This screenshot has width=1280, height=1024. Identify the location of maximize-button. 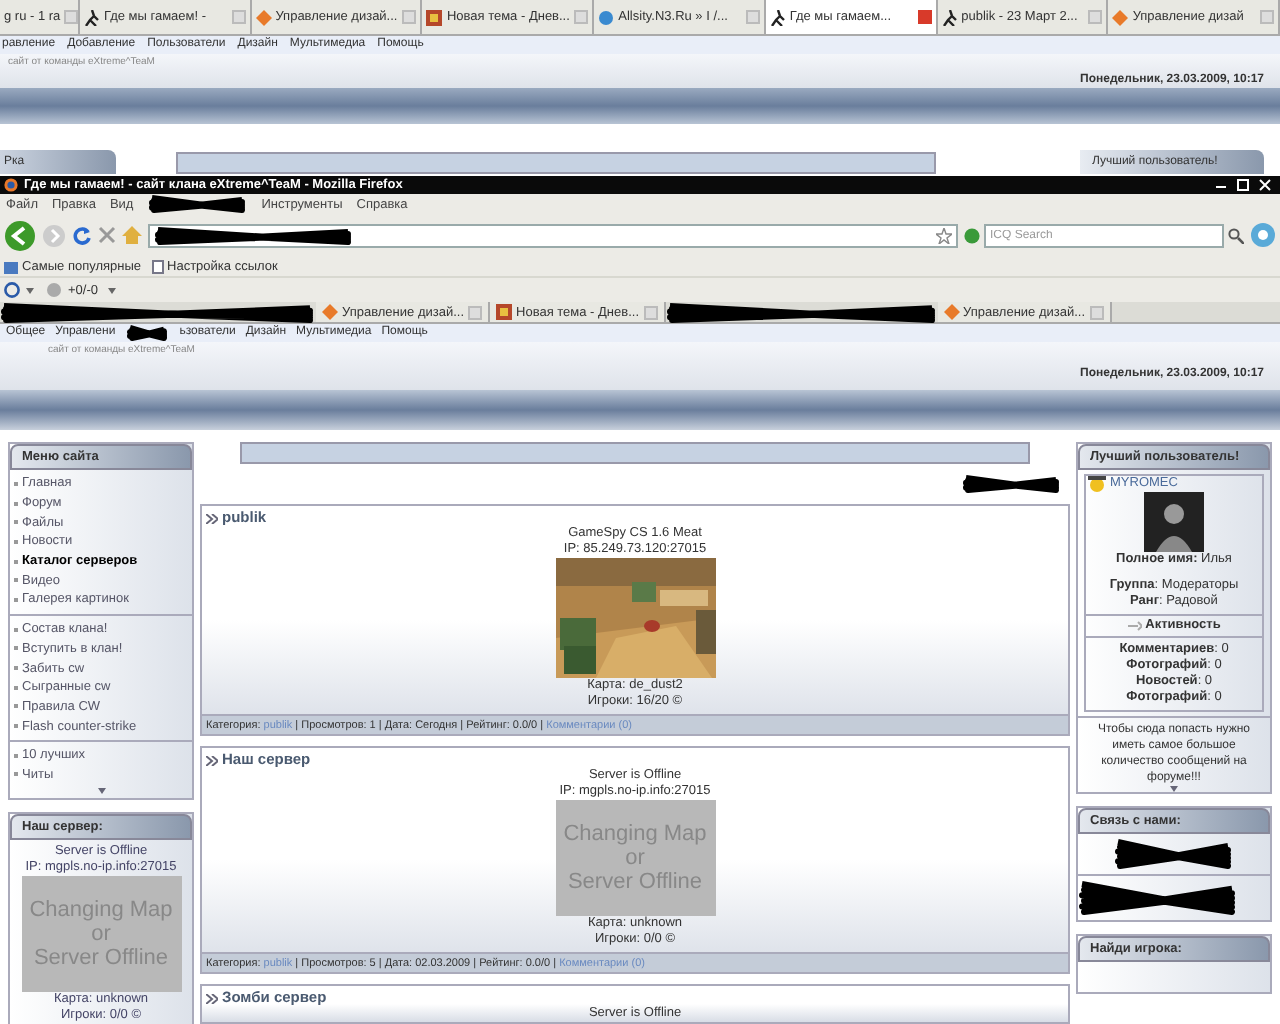
(1245, 185).